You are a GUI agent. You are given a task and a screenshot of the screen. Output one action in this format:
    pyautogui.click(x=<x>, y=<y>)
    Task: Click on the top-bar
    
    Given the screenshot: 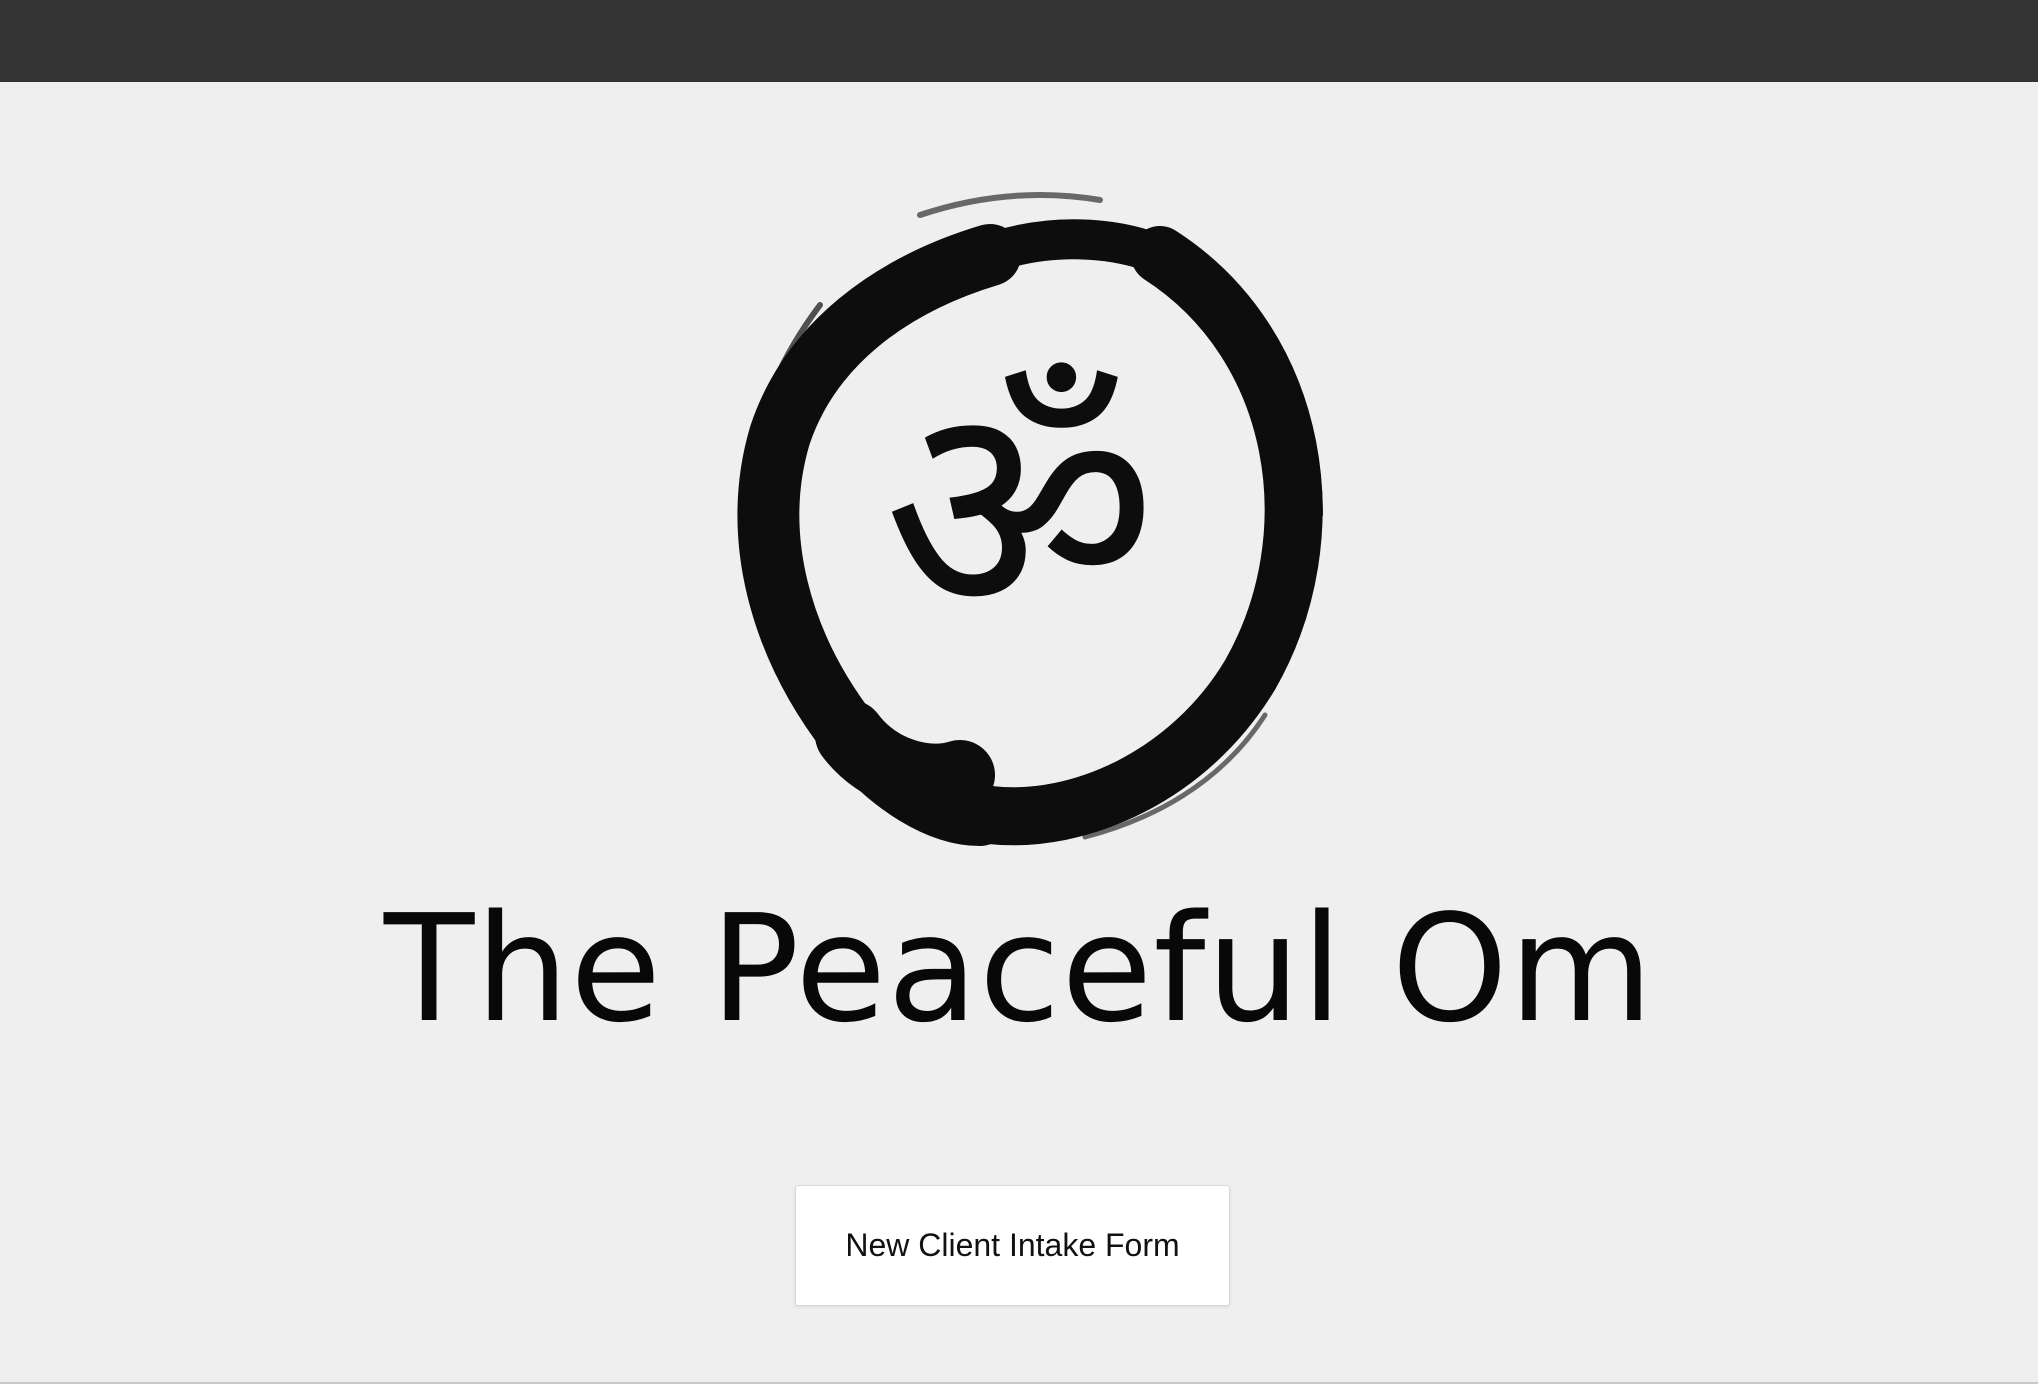 What is the action you would take?
    pyautogui.click(x=1019, y=41)
    